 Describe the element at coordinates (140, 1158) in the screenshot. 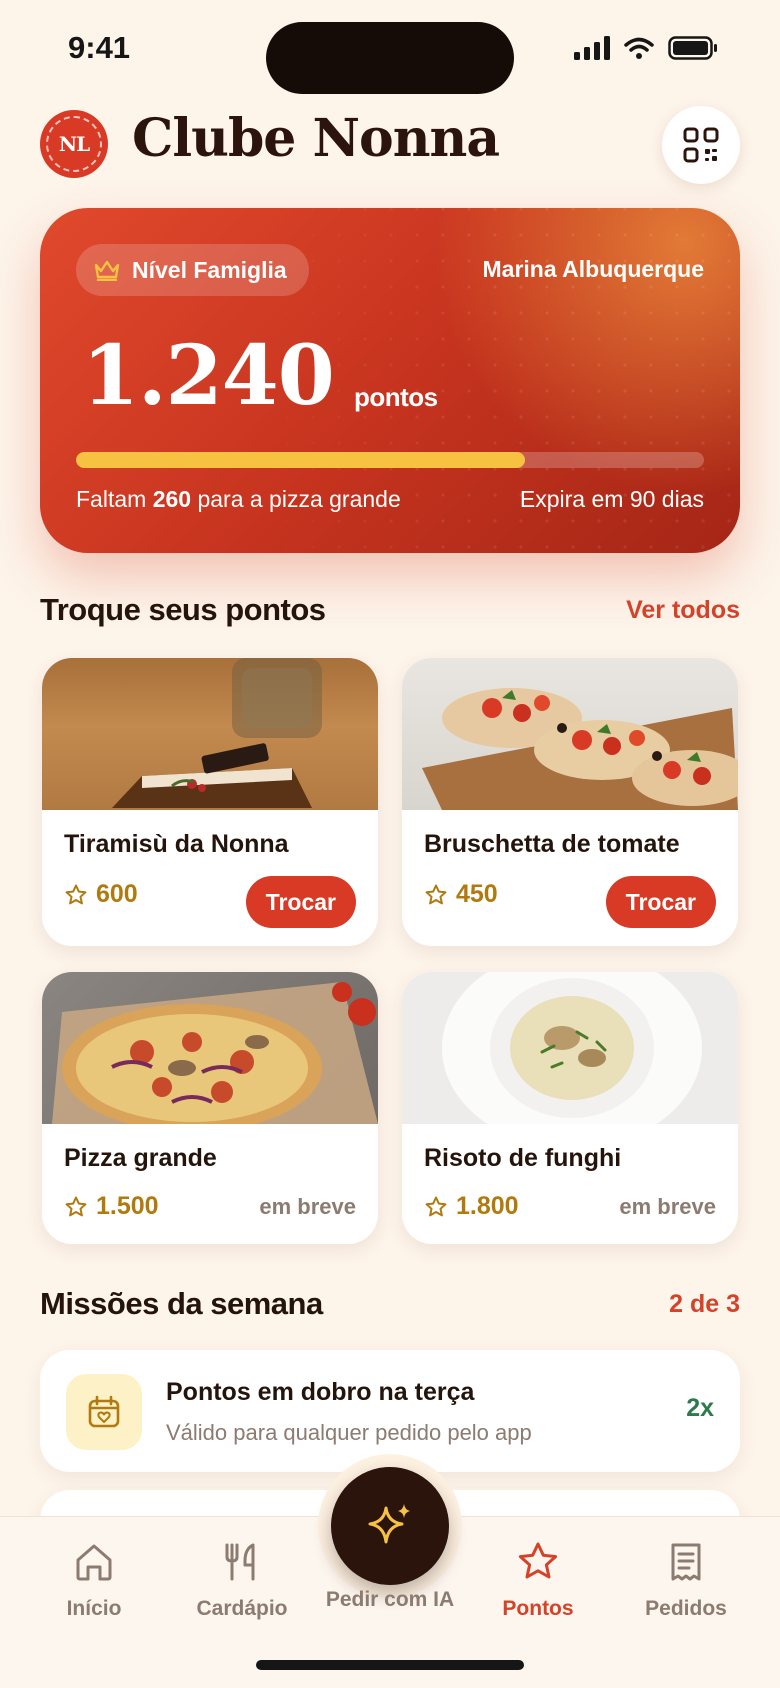

I see `reward-name: Pizza grande` at that location.